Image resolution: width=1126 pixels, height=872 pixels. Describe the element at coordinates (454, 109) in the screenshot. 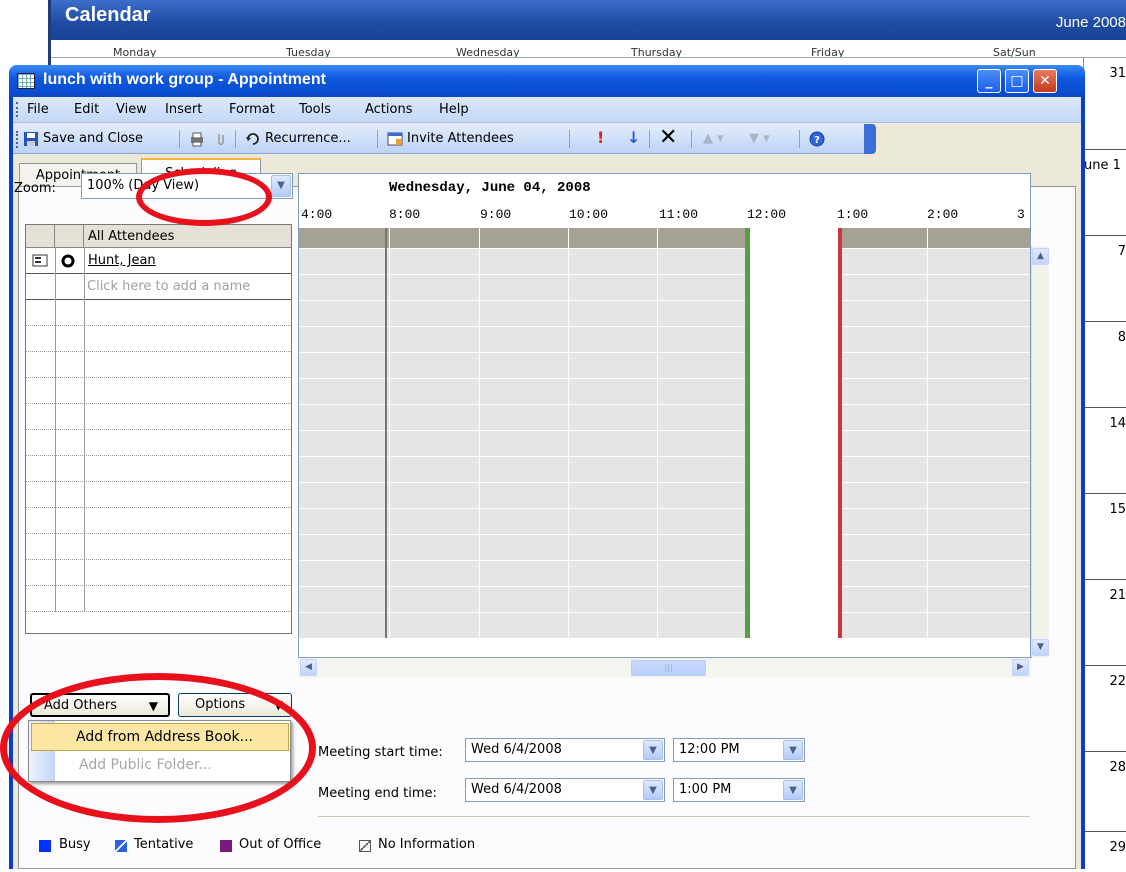

I see `menu-help: Help` at that location.